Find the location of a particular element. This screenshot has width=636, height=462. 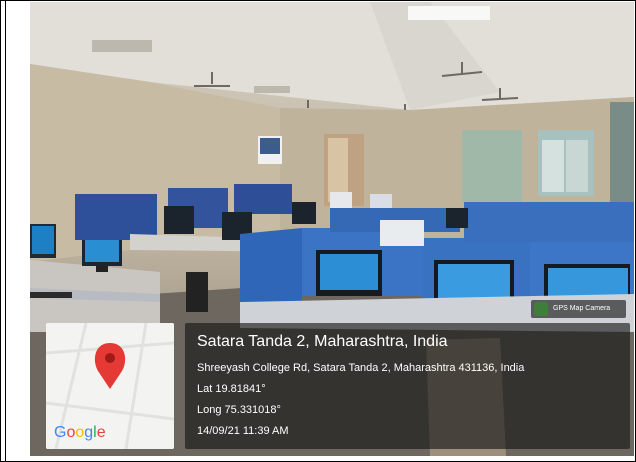

map-thumbnail: Google is located at coordinates (110, 386).